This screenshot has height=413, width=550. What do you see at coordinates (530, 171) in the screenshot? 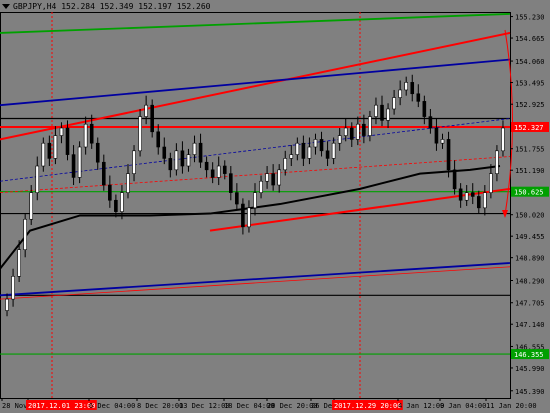
I see `y-tick-label-7: 151.190` at bounding box center [530, 171].